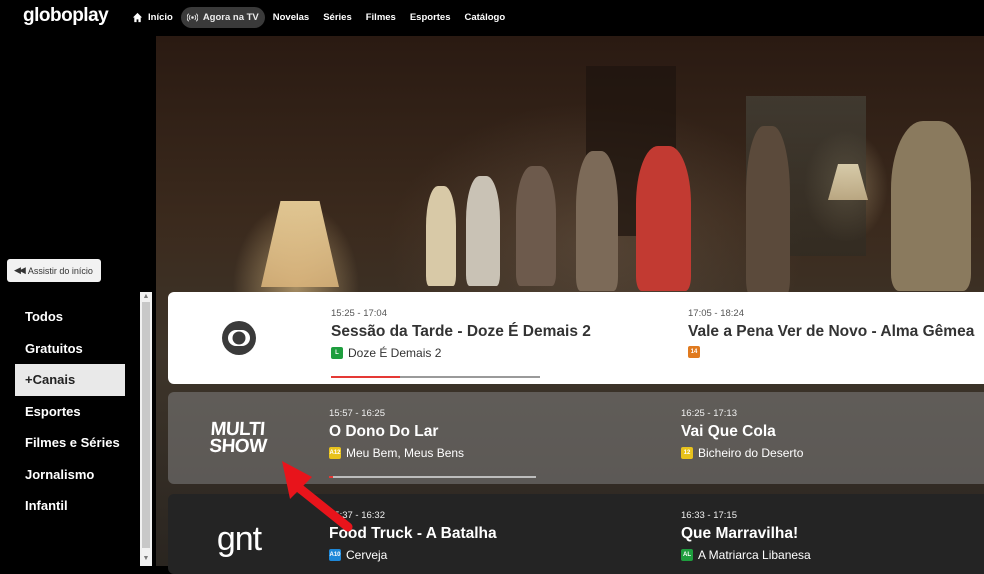 The image size is (984, 574). I want to click on gnt-logo: gnt, so click(239, 538).